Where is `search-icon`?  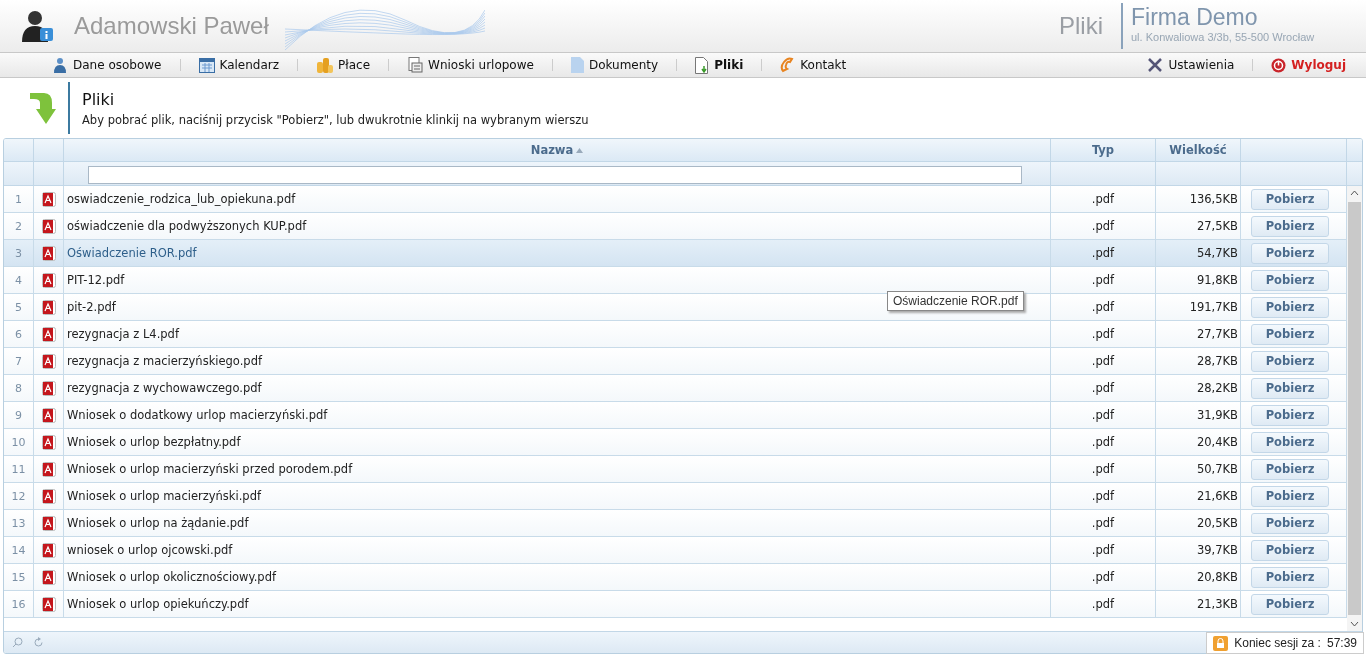 search-icon is located at coordinates (17, 642).